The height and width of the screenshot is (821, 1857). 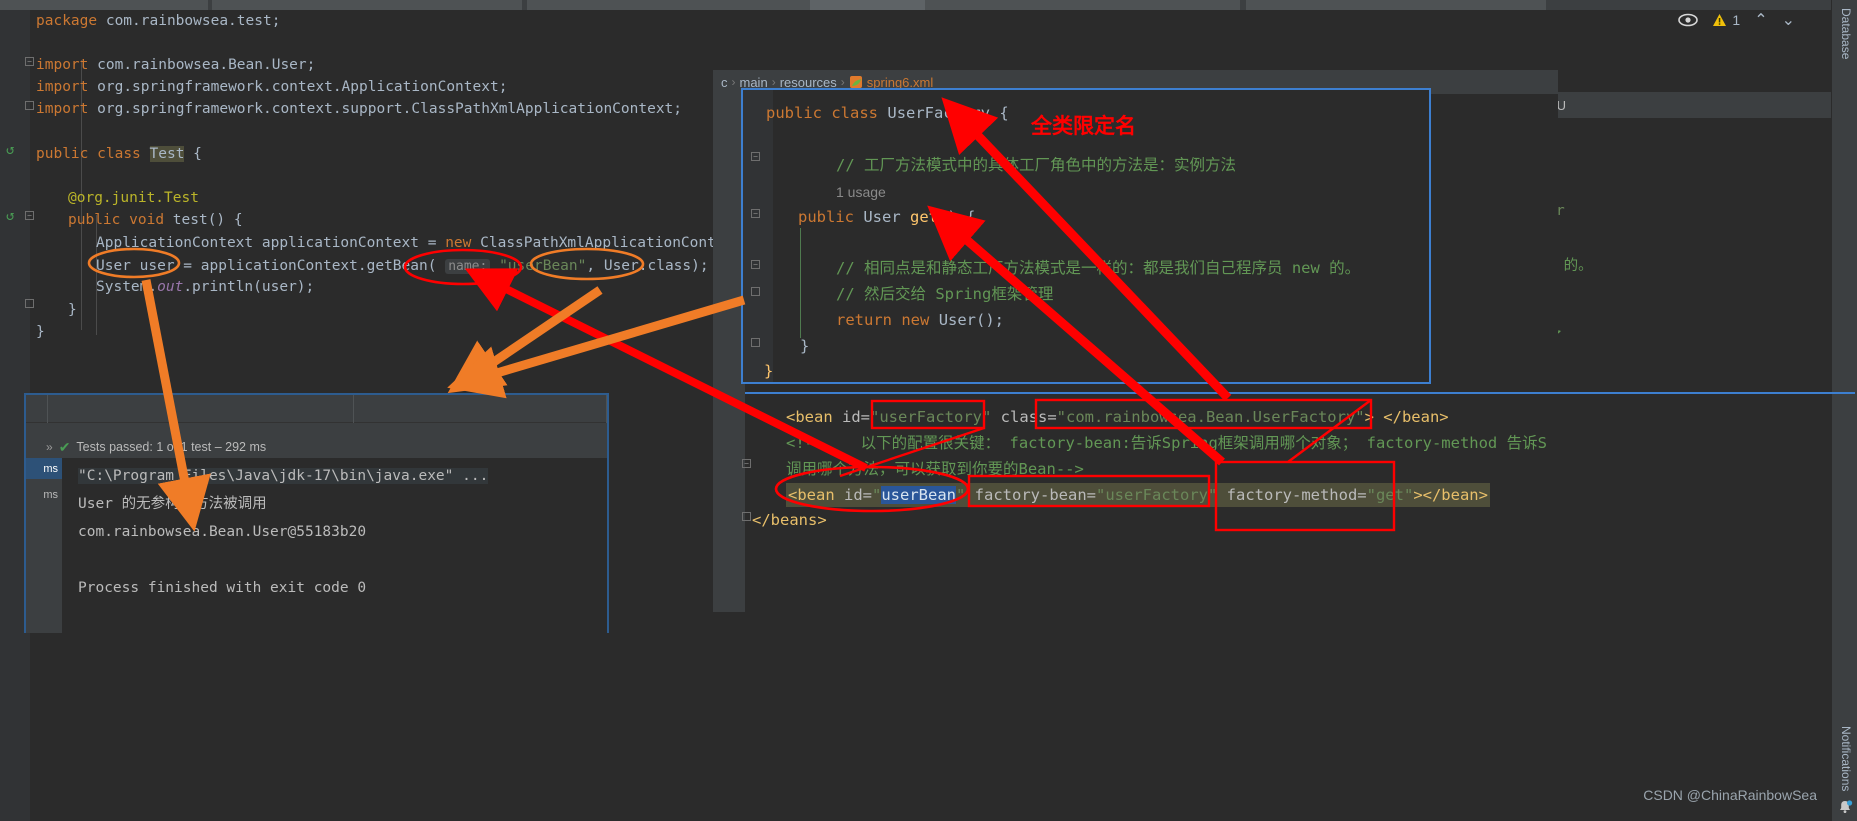 I want to click on warning-count-group: 1, so click(x=1726, y=20).